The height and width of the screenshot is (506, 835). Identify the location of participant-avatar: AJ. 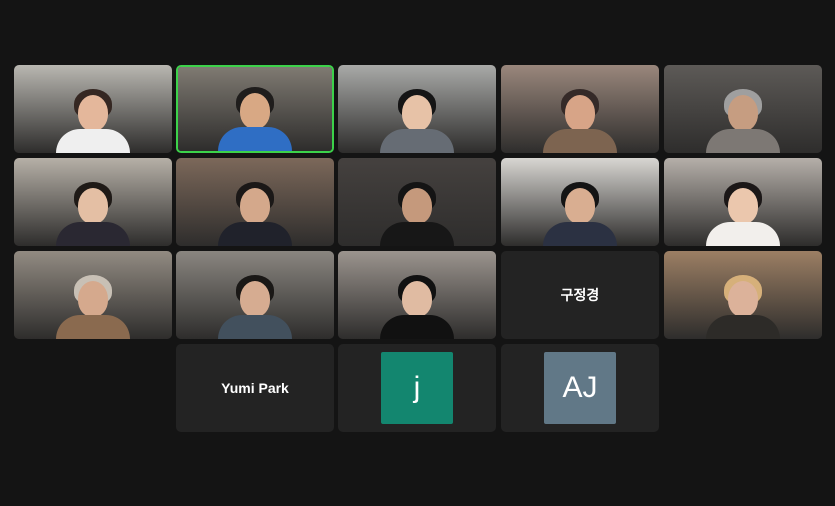
(580, 388).